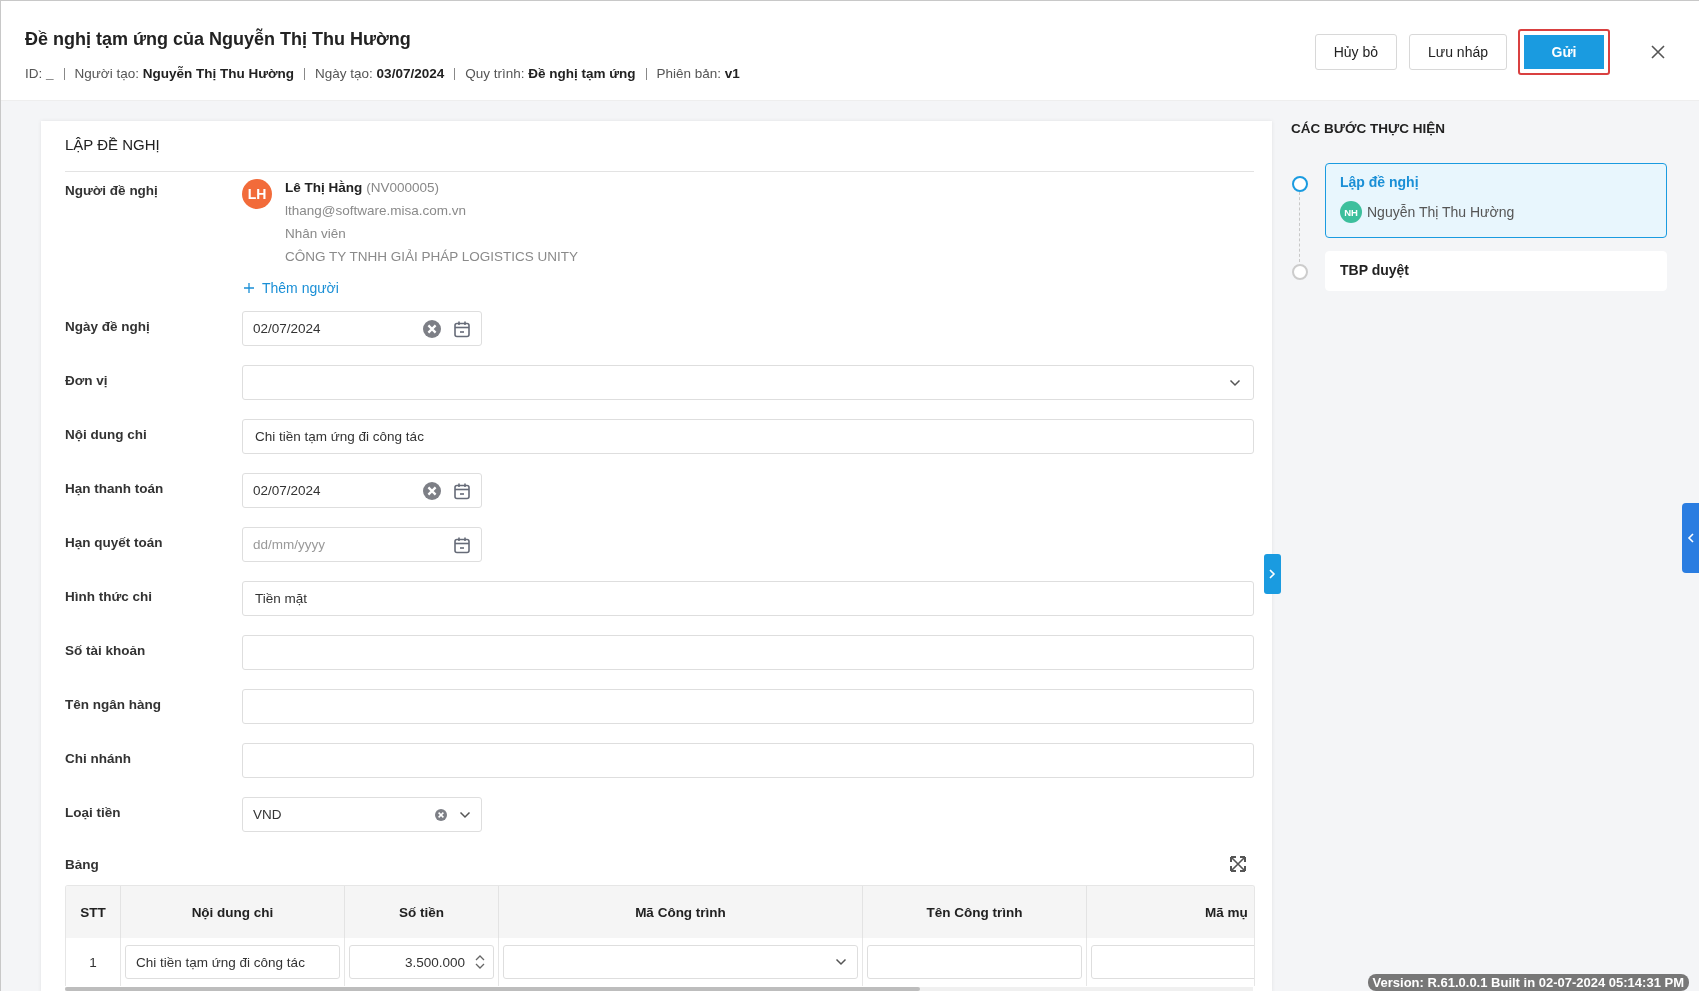  Describe the element at coordinates (1355, 51) in the screenshot. I see `action-button: Hủy bỏ` at that location.